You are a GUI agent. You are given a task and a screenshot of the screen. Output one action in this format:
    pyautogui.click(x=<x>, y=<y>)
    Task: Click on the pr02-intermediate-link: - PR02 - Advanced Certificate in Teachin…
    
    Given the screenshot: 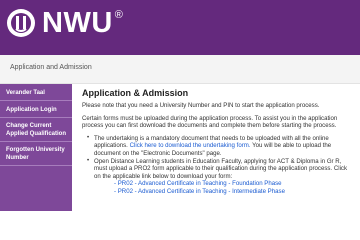 What is the action you would take?
    pyautogui.click(x=233, y=192)
    